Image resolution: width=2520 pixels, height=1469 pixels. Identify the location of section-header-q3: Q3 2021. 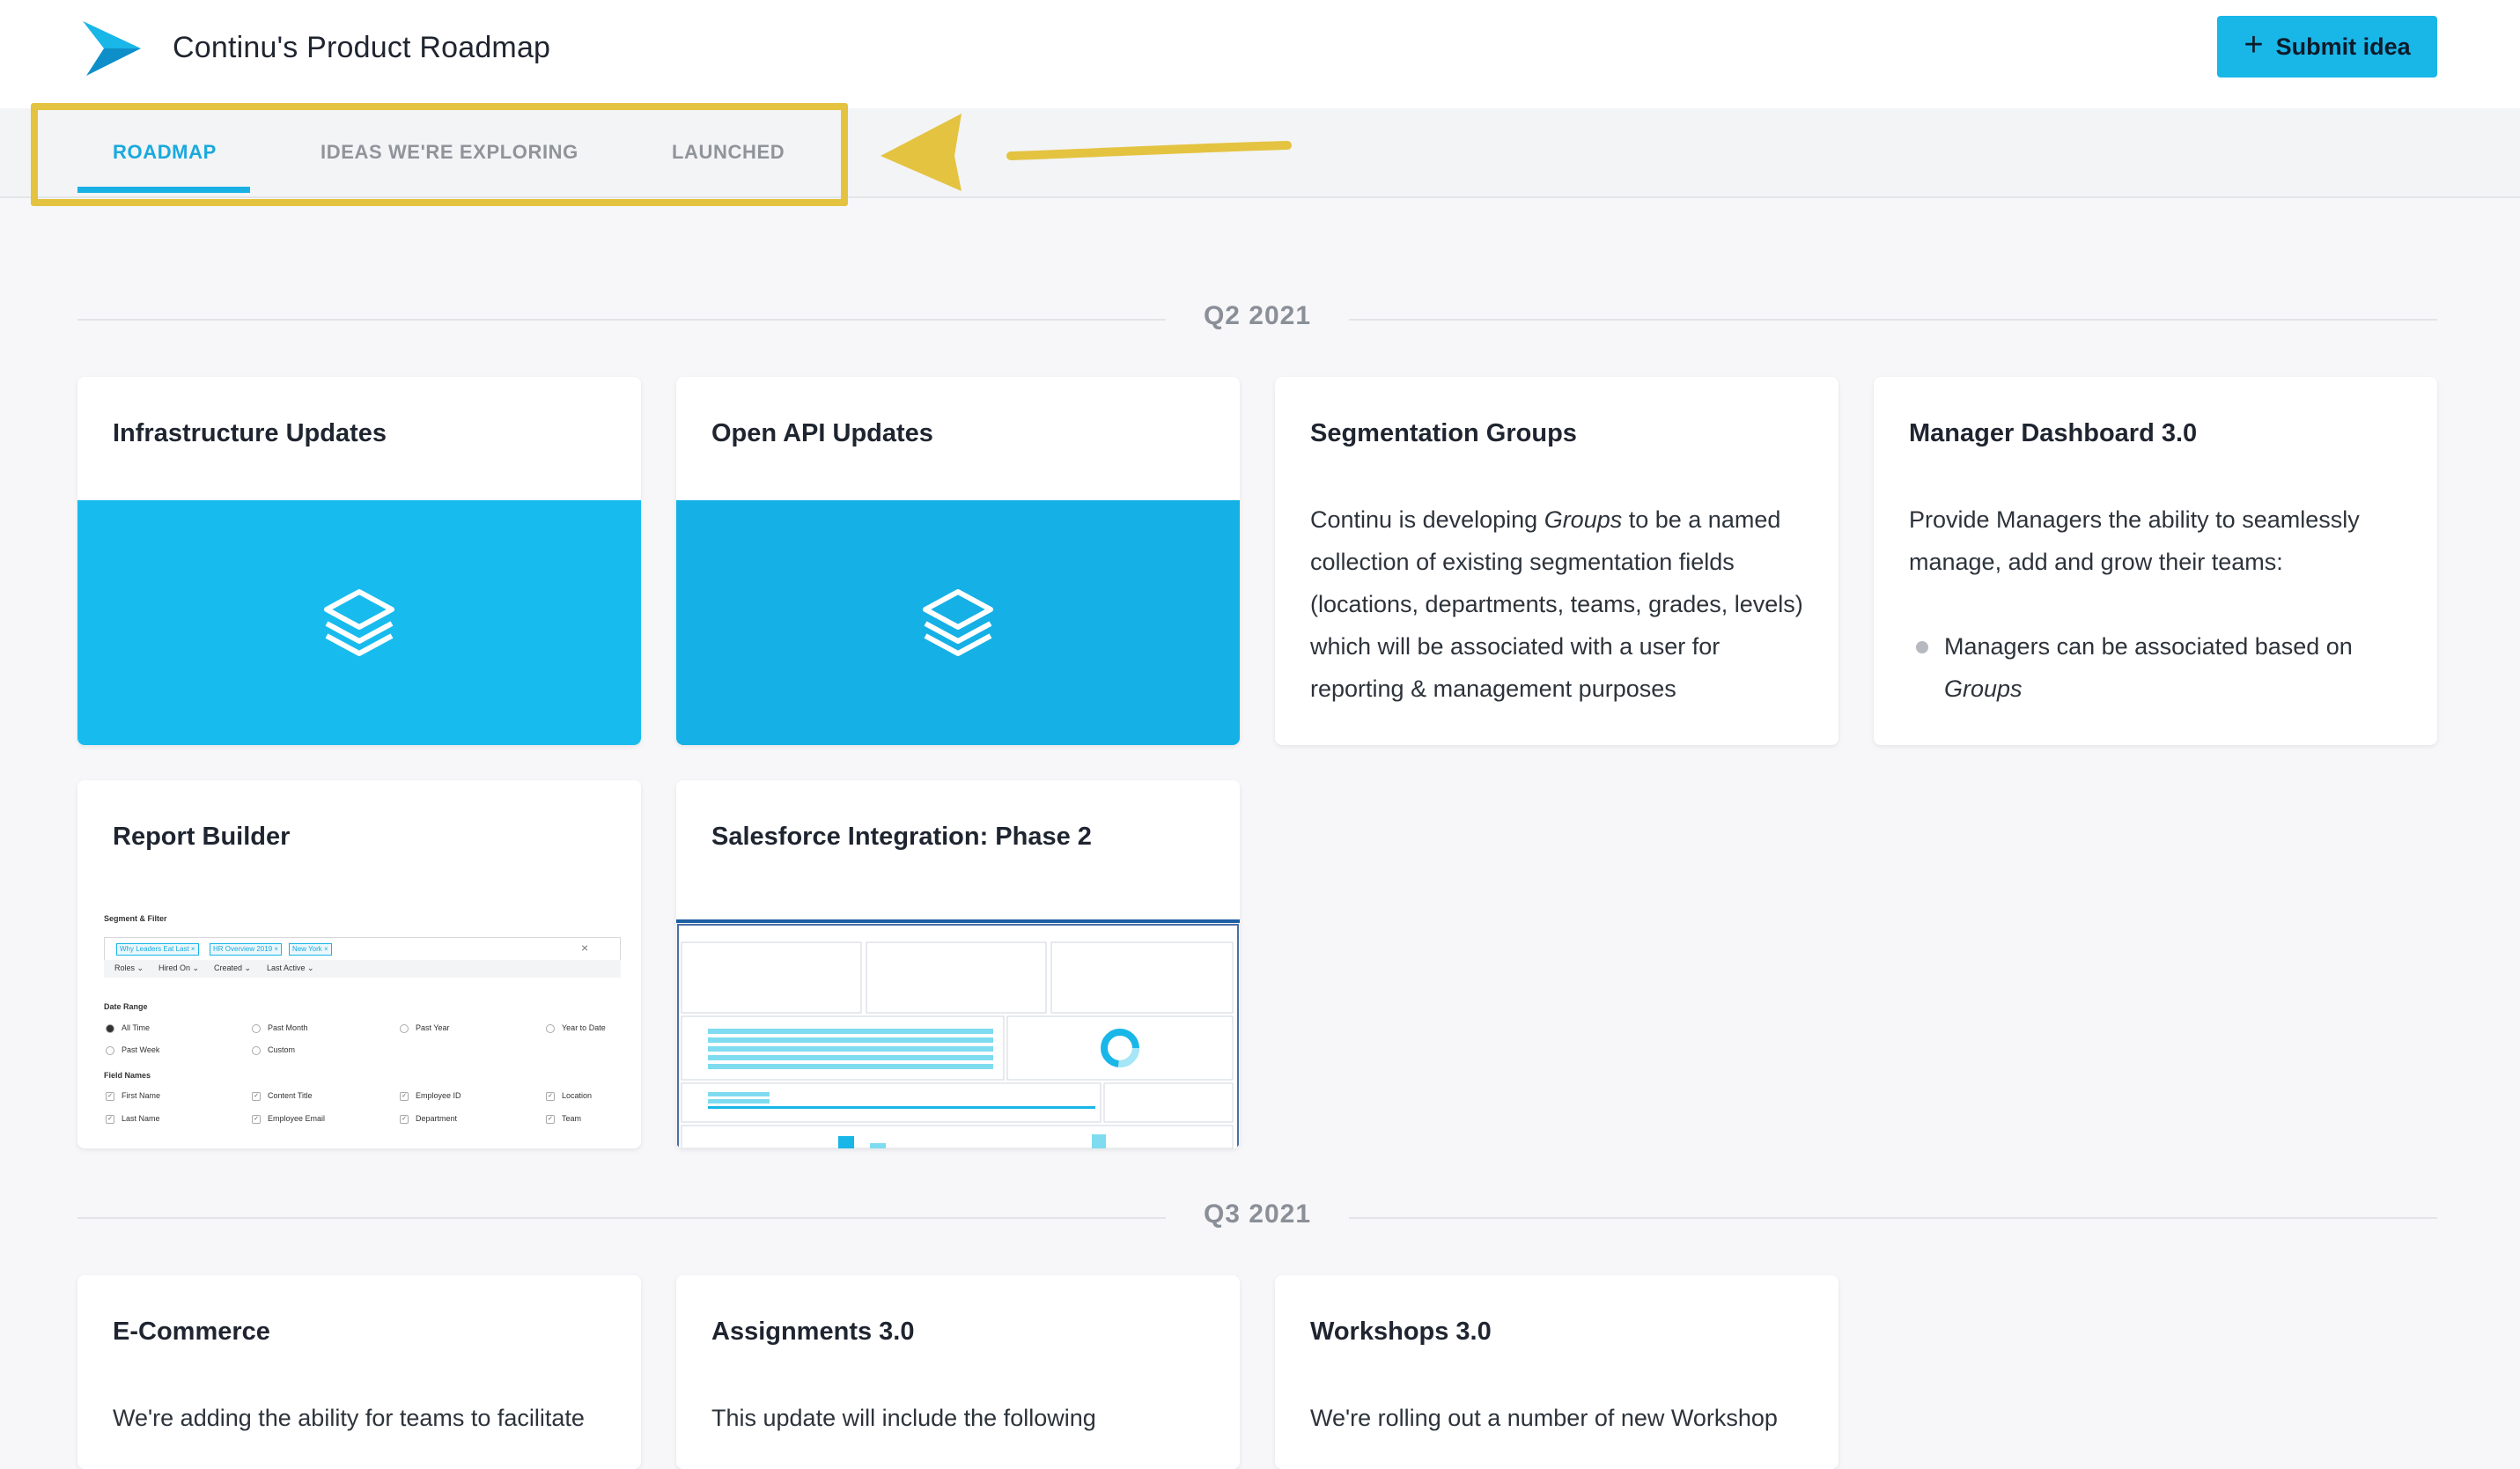
(1257, 1217).